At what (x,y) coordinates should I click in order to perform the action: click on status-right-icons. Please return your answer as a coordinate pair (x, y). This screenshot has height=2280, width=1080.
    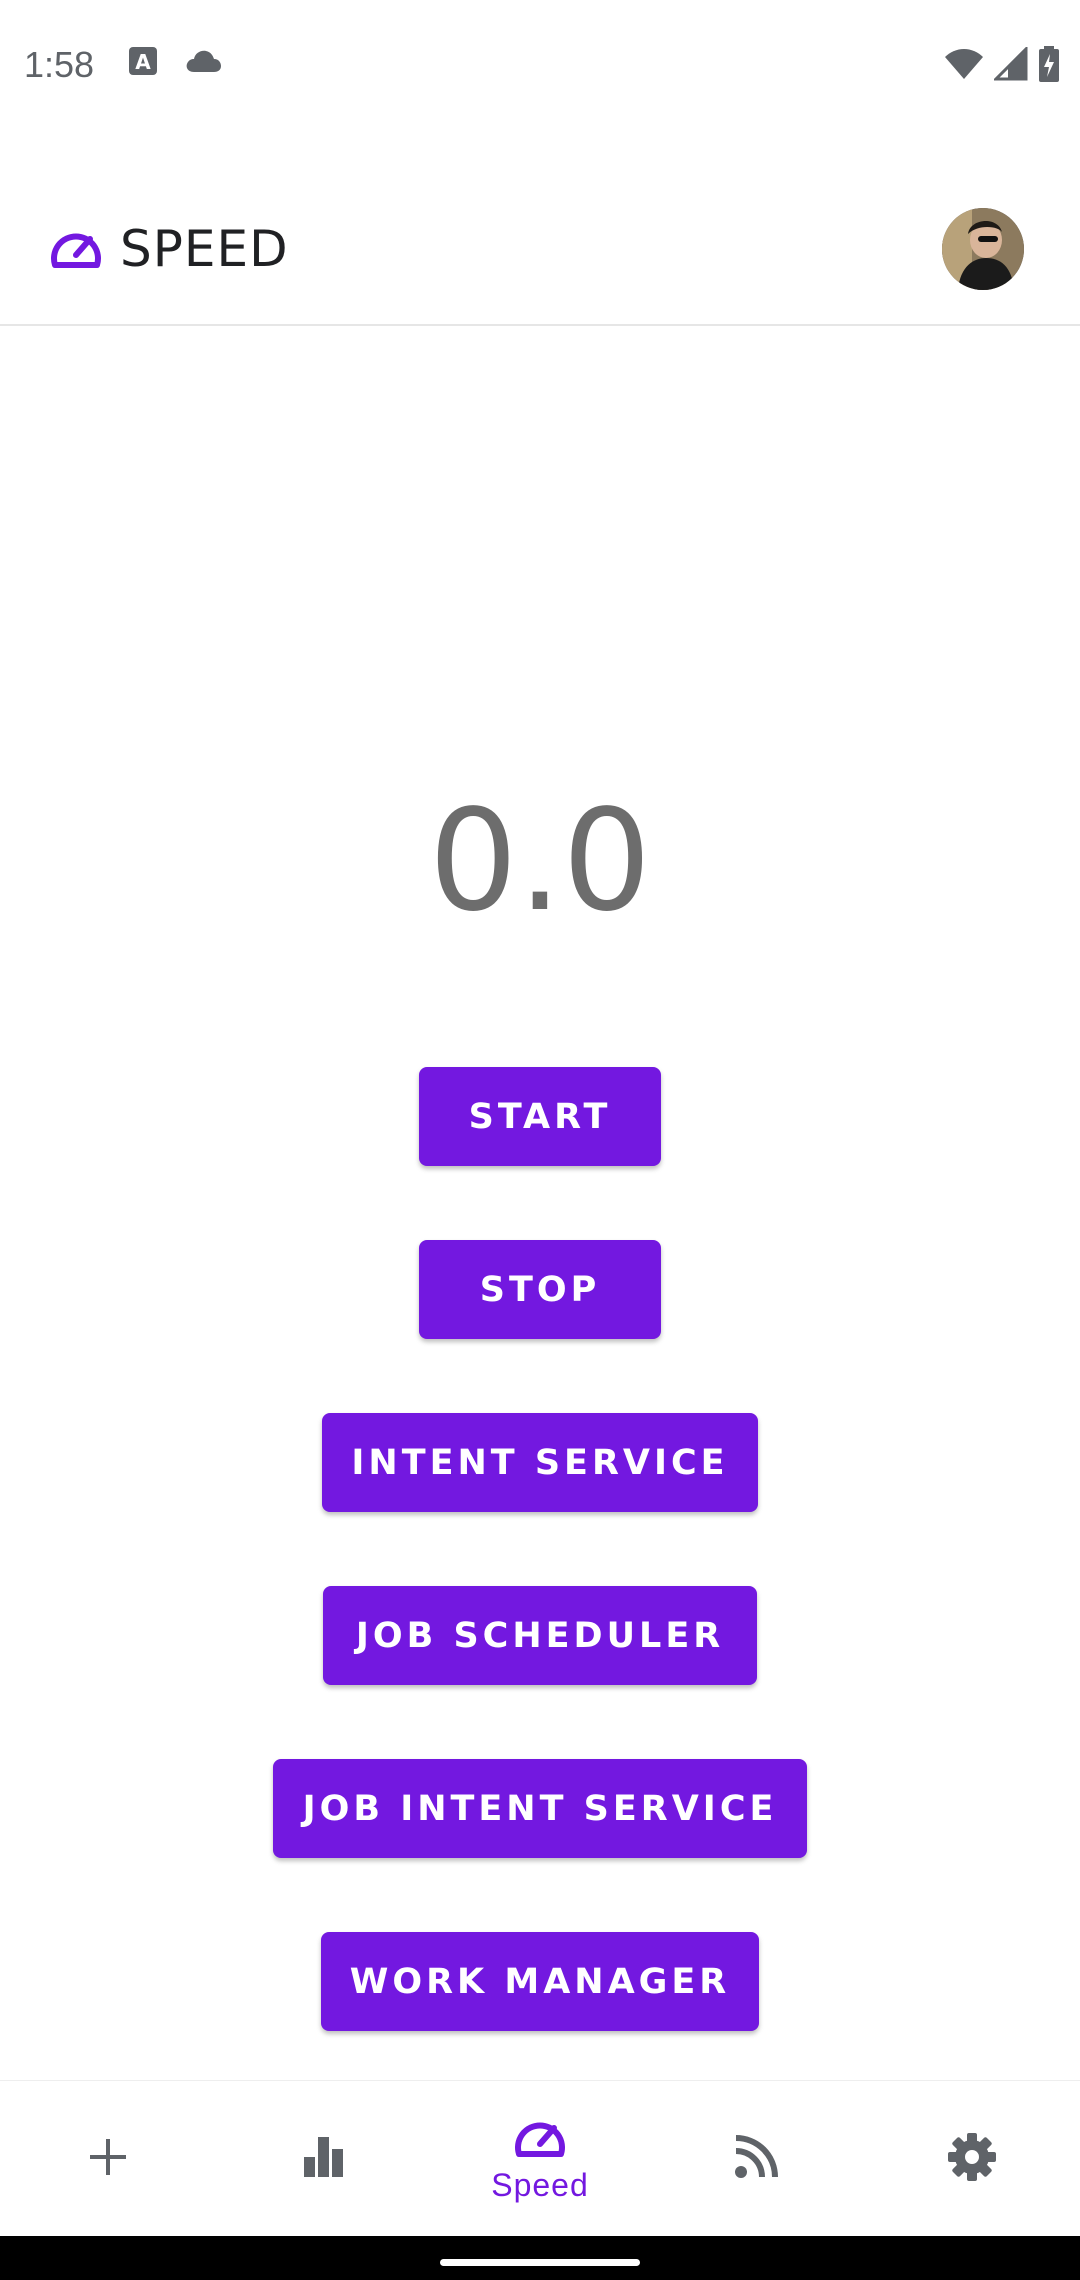
    Looking at the image, I should click on (1002, 66).